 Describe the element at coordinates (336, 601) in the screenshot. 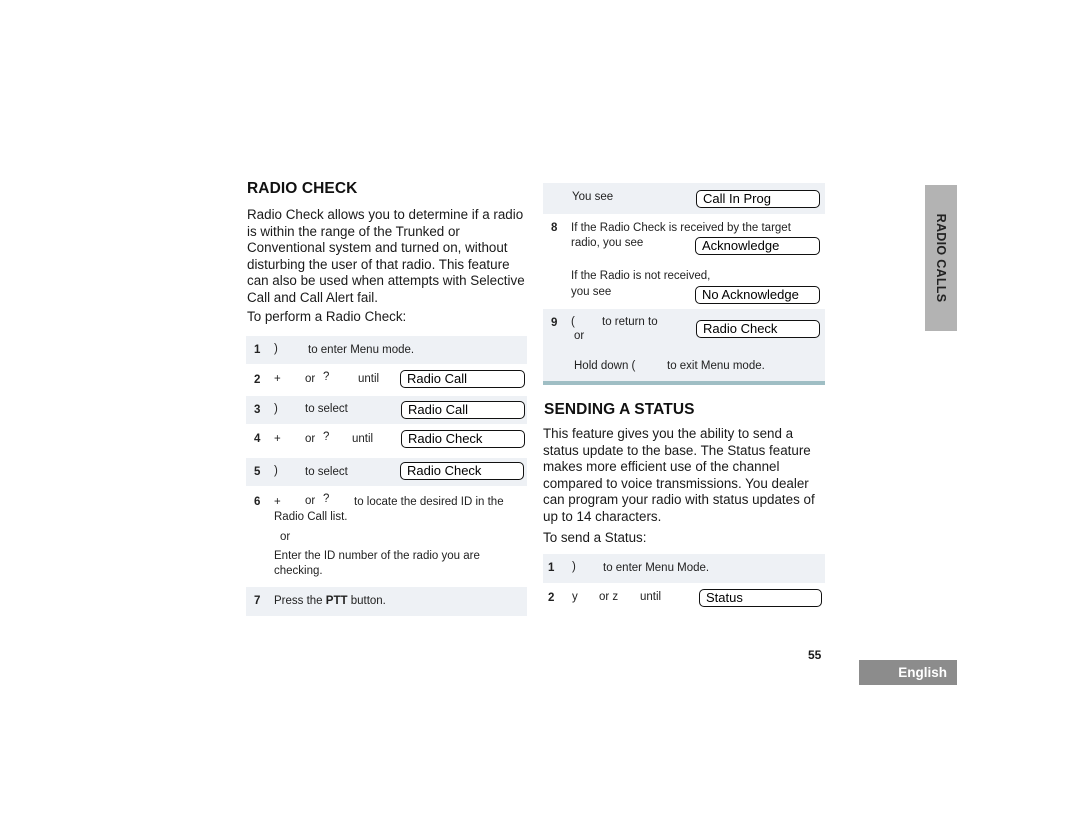

I see `ptt-label: PTT` at that location.